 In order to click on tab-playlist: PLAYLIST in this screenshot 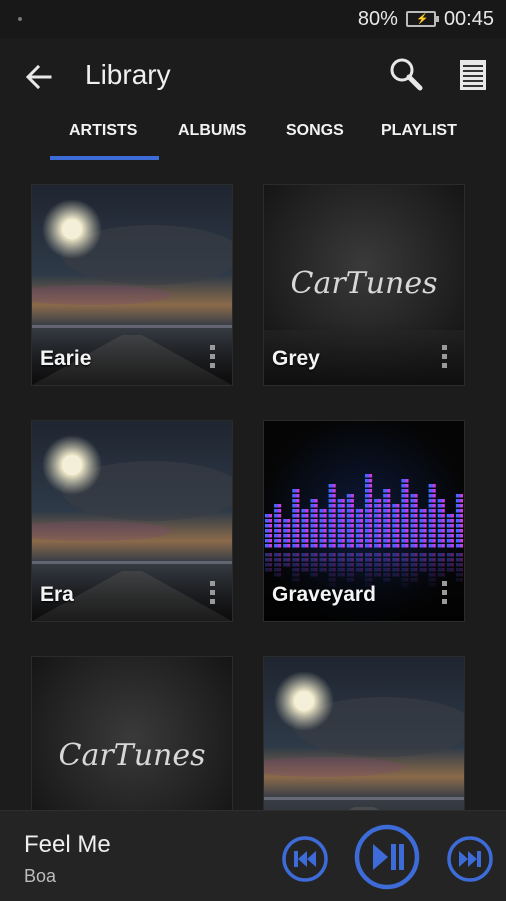, I will do `click(419, 131)`.